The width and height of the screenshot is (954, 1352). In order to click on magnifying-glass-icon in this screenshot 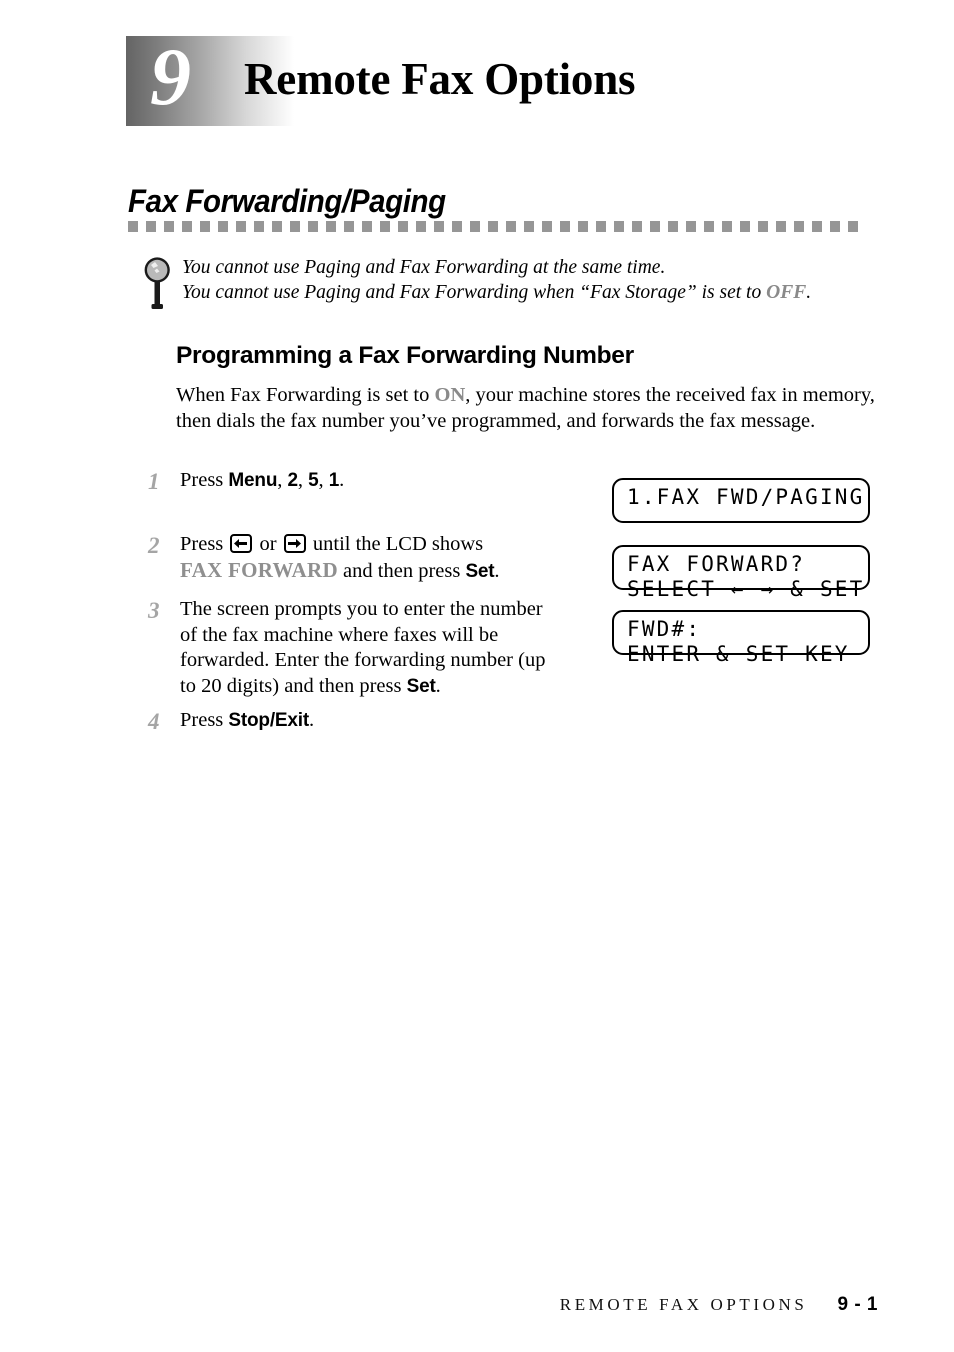, I will do `click(158, 284)`.